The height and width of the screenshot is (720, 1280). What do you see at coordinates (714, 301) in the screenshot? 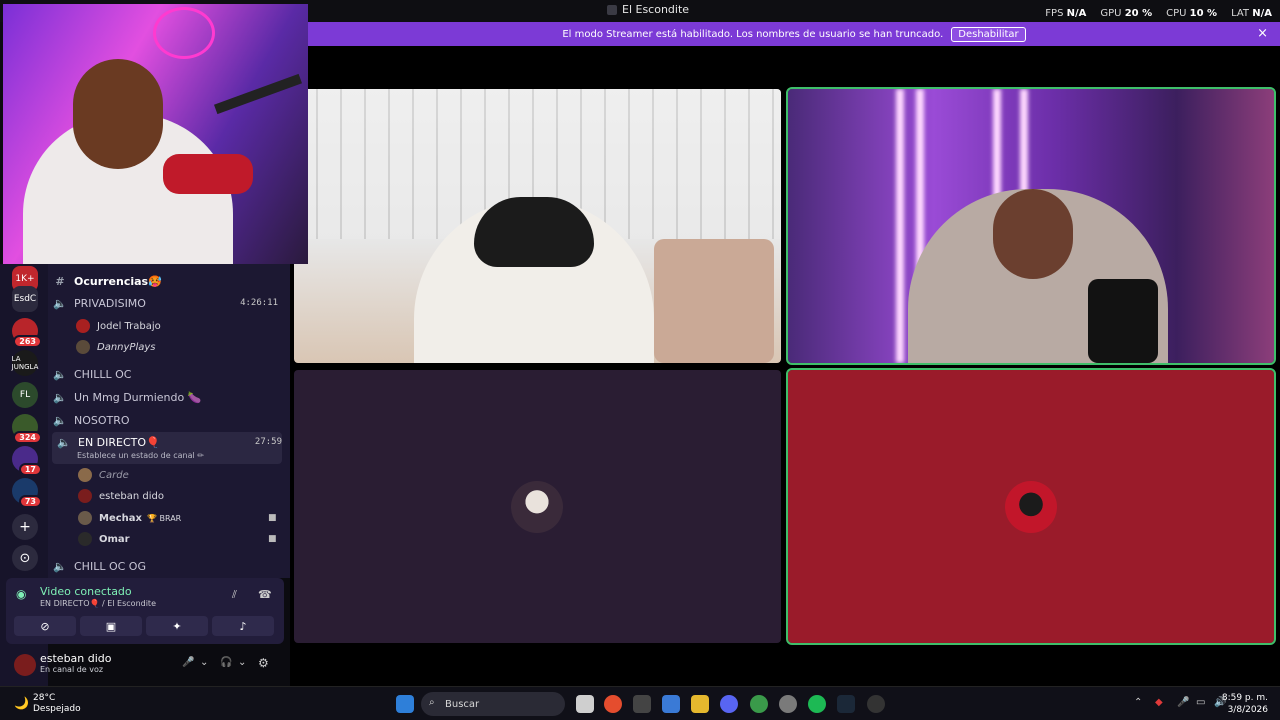
I see `bed-background` at bounding box center [714, 301].